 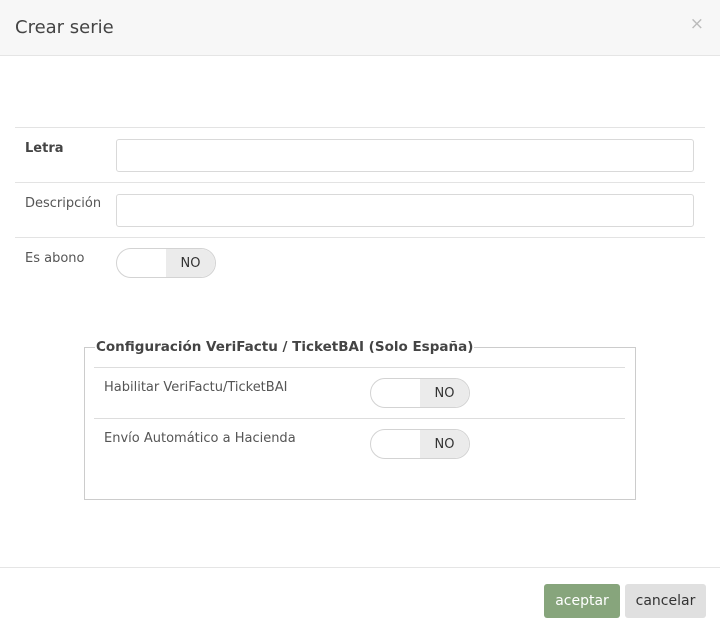 I want to click on letra-row: Letra, so click(x=360, y=154).